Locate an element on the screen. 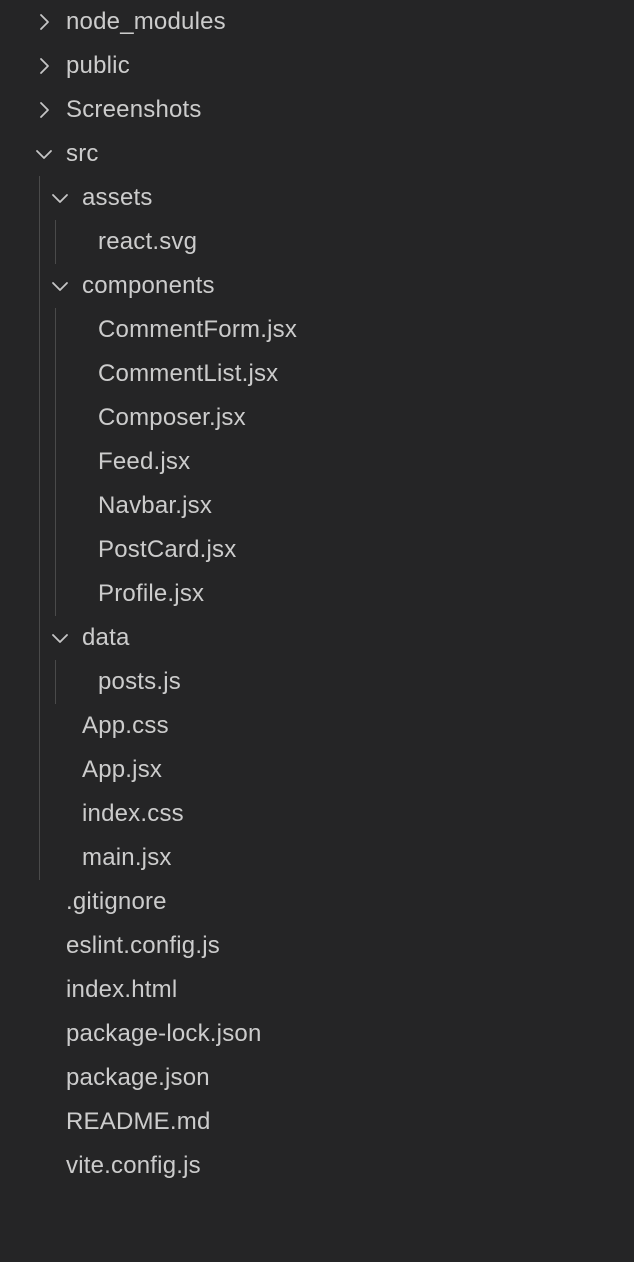 This screenshot has height=1262, width=634. tree-file-row: Composer.jsx is located at coordinates (317, 418).